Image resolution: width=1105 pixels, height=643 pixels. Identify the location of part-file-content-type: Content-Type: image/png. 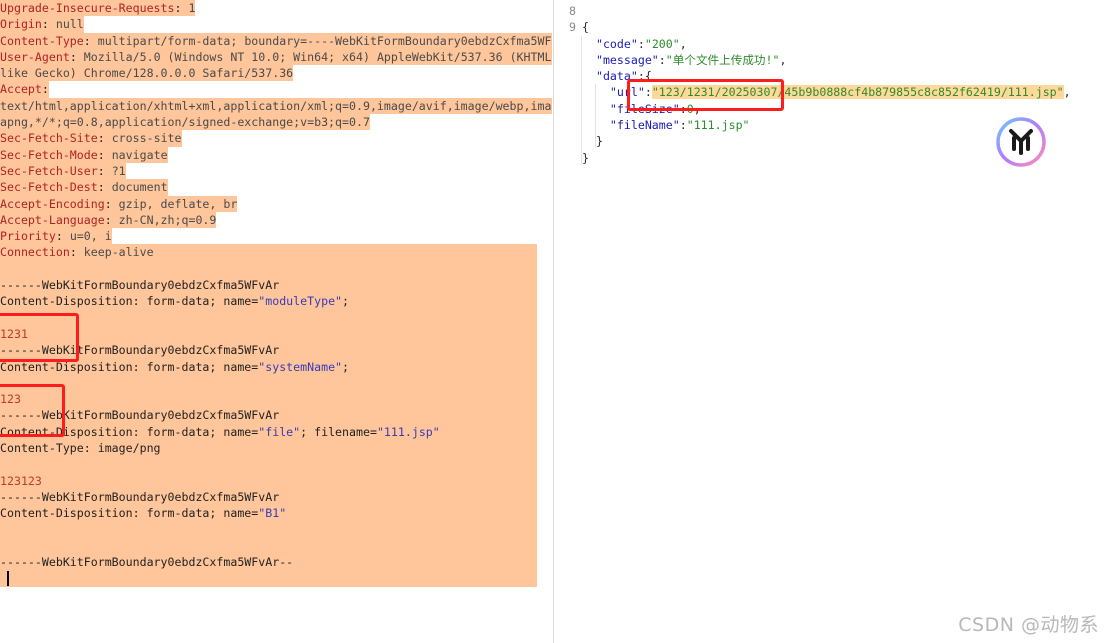
(268, 448).